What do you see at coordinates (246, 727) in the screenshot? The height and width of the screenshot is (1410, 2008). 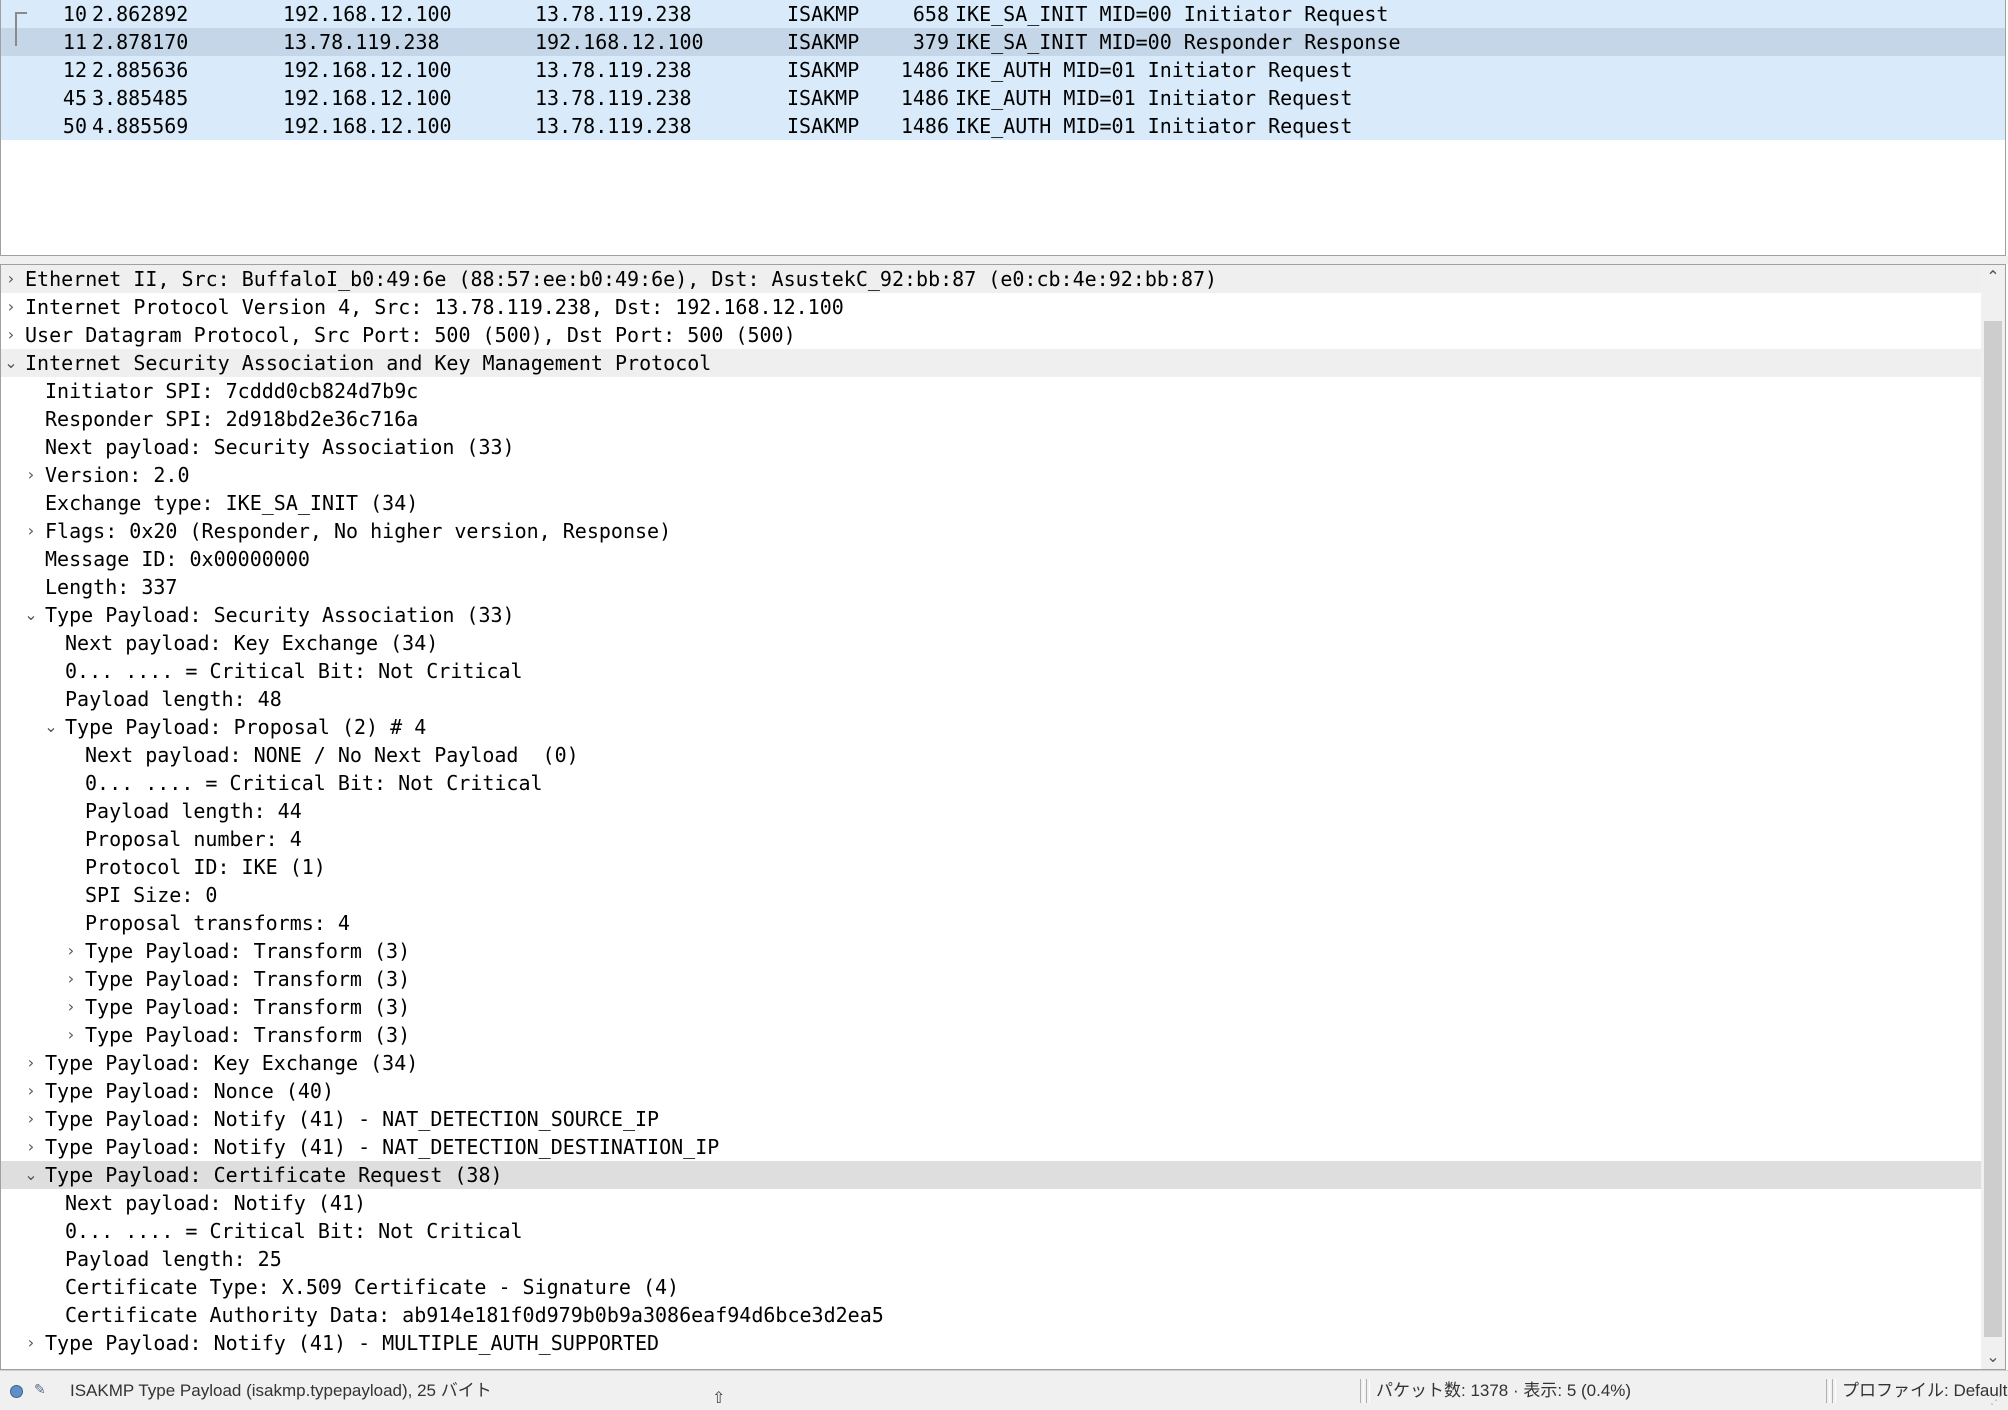 I see `tree-item-label: Type Payload: Proposal (2) # 4` at bounding box center [246, 727].